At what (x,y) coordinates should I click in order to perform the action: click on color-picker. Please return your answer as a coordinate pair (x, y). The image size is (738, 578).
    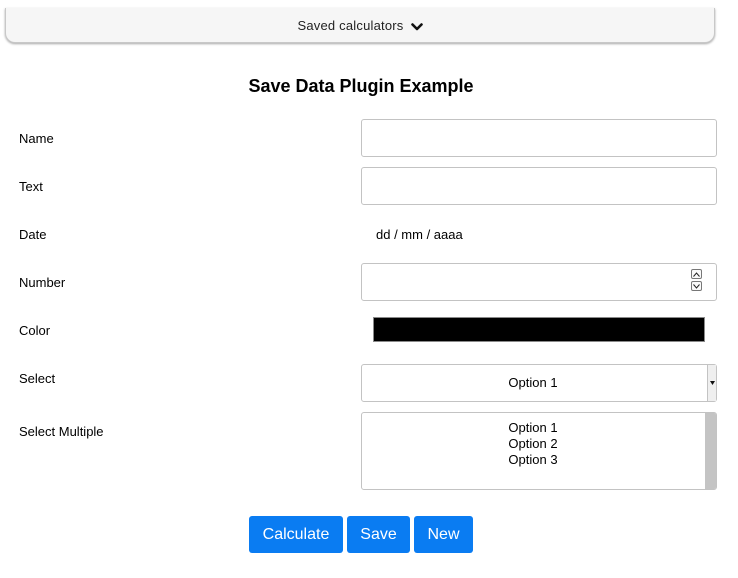
    Looking at the image, I should click on (539, 329).